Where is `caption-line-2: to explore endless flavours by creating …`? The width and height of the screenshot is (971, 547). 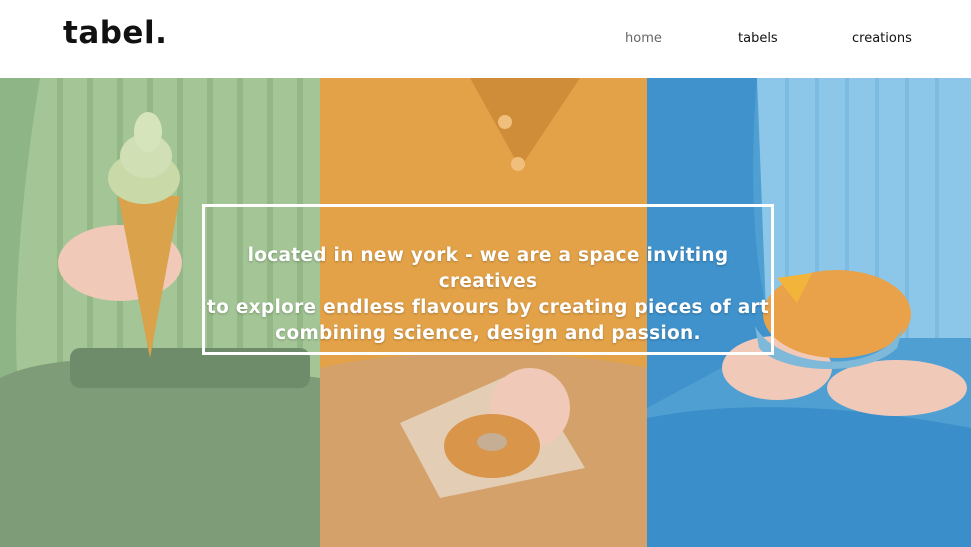 caption-line-2: to explore endless flavours by creating … is located at coordinates (488, 307).